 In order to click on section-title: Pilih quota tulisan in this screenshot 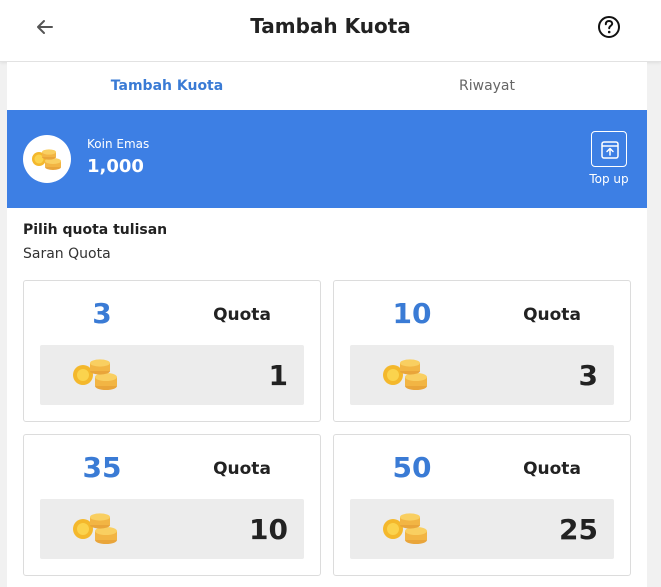, I will do `click(95, 230)`.